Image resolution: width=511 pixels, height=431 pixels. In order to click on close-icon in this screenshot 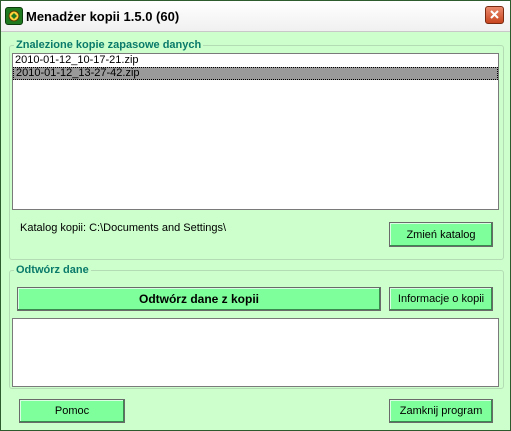, I will do `click(494, 14)`.